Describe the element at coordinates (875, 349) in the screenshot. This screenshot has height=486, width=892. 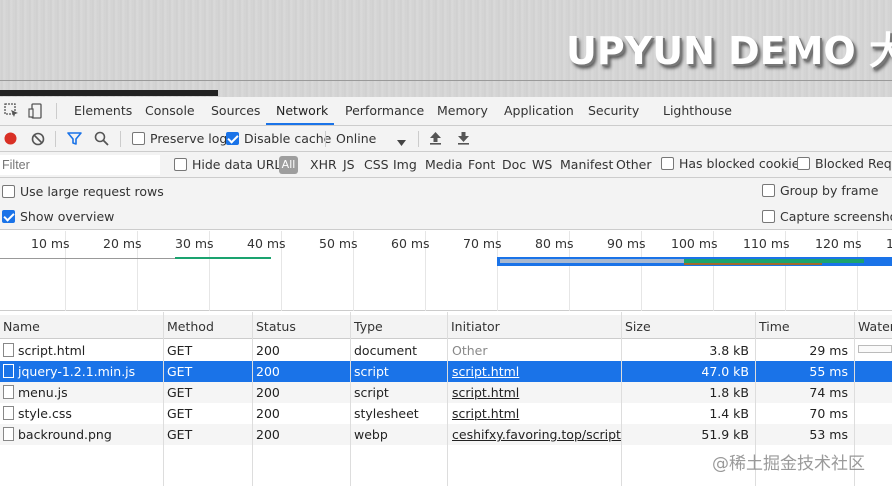
I see `waterfall-bar` at that location.